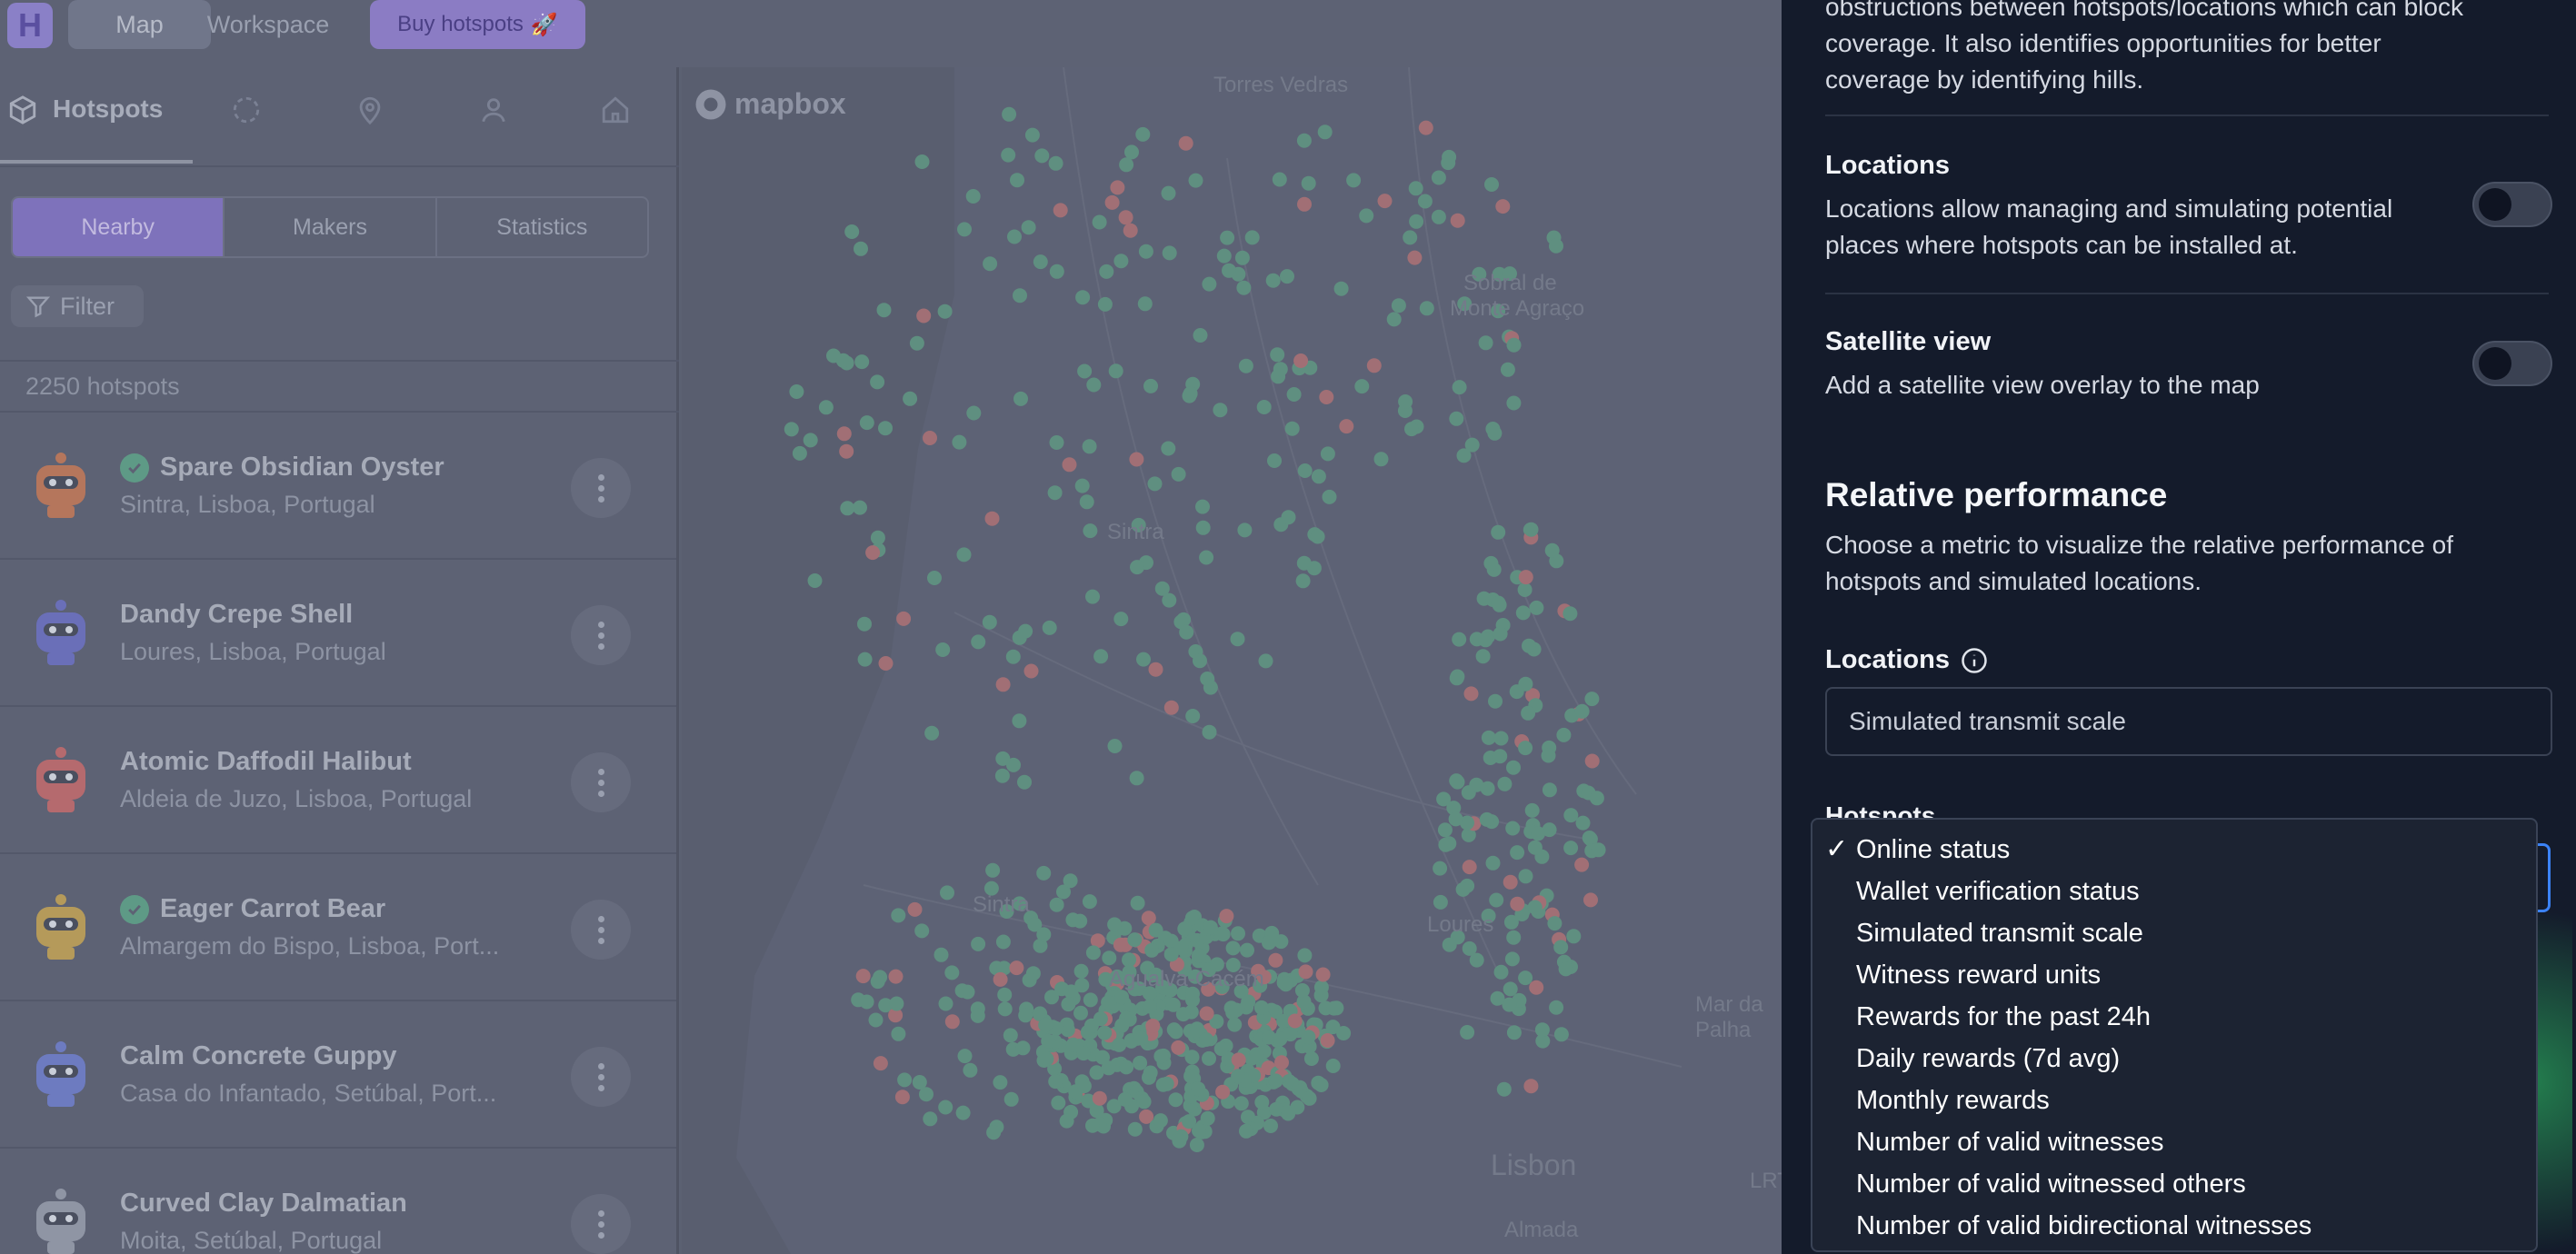 This screenshot has height=1254, width=2576. Describe the element at coordinates (2174, 1142) in the screenshot. I see `dropdown-option: Number of valid witnesses` at that location.